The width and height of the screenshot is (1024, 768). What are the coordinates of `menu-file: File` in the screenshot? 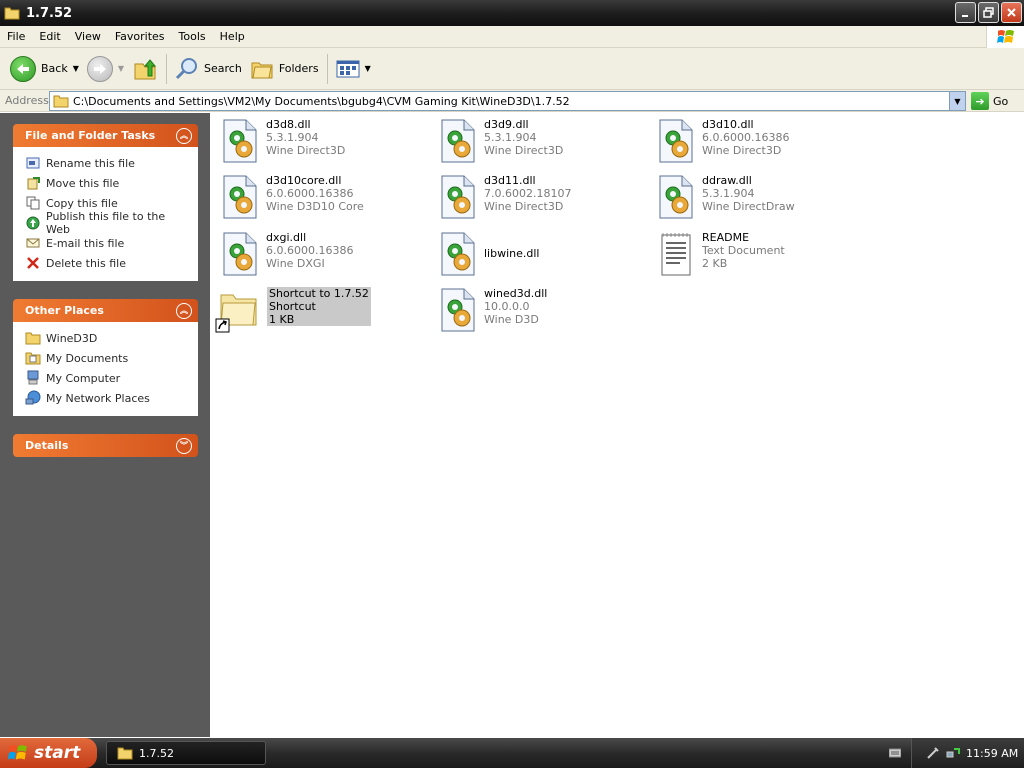 It's located at (16, 36).